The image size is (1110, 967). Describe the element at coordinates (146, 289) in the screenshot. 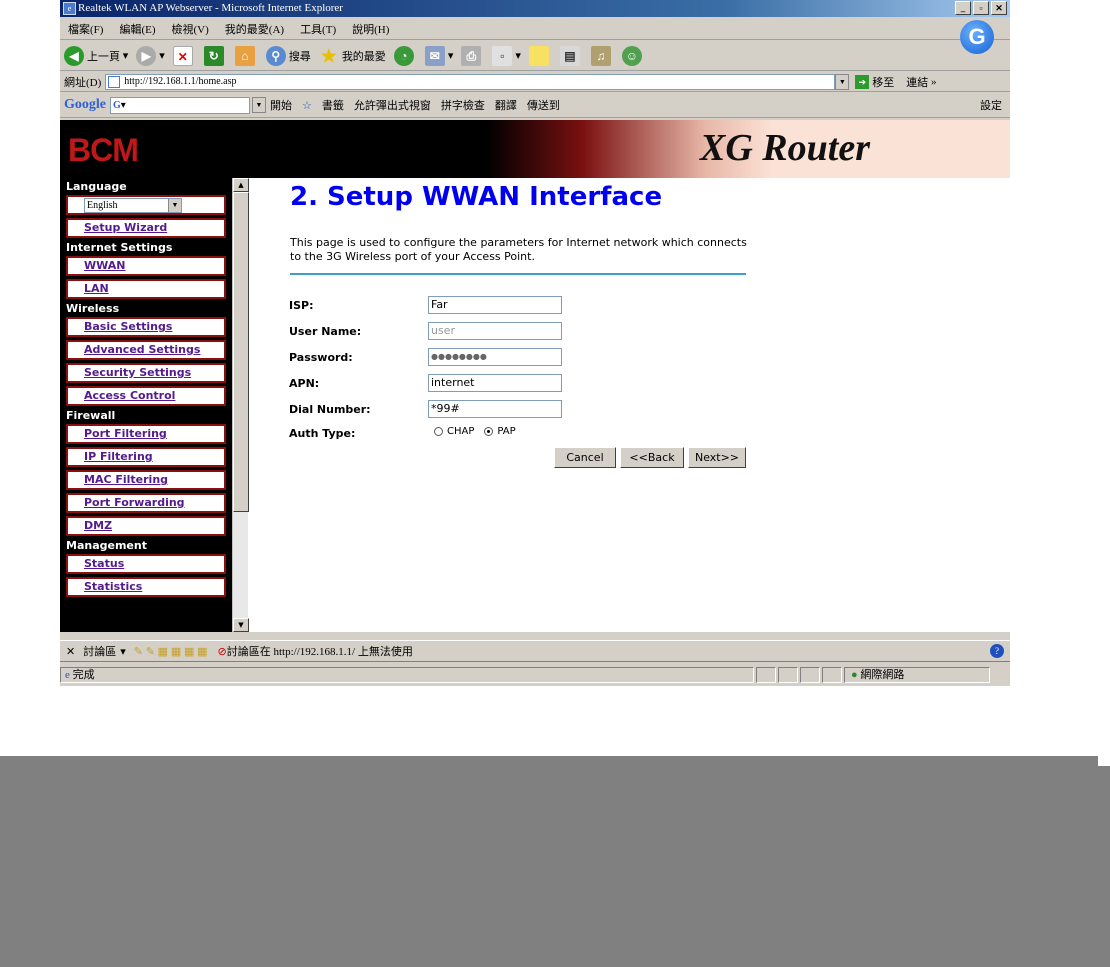

I see `sidebar-item-lan: LAN` at that location.